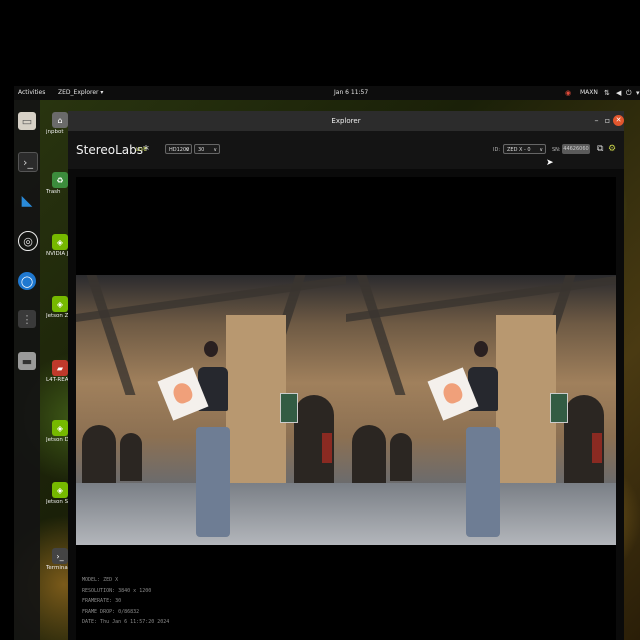 This screenshot has height=640, width=640. What do you see at coordinates (607, 120) in the screenshot?
I see `maximize-button: ▫` at bounding box center [607, 120].